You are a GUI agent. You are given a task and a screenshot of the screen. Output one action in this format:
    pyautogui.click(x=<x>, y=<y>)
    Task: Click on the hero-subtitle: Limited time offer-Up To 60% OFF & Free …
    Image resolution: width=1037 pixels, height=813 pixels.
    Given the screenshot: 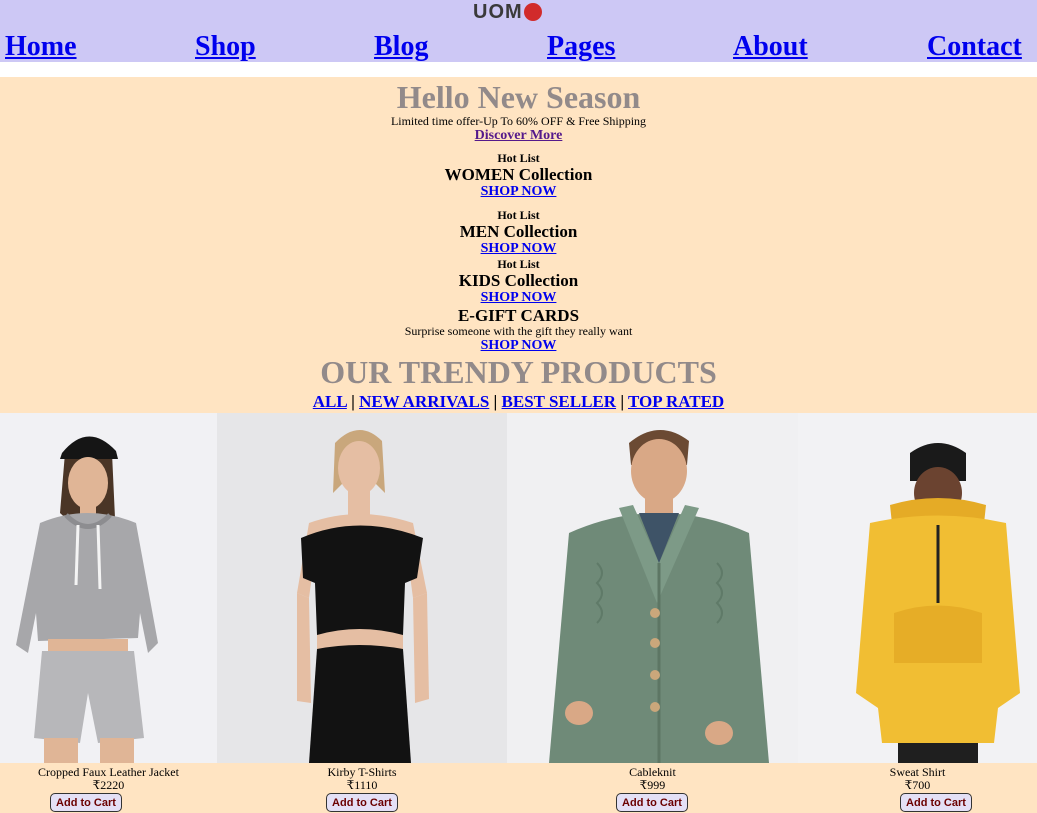 What is the action you would take?
    pyautogui.click(x=518, y=121)
    